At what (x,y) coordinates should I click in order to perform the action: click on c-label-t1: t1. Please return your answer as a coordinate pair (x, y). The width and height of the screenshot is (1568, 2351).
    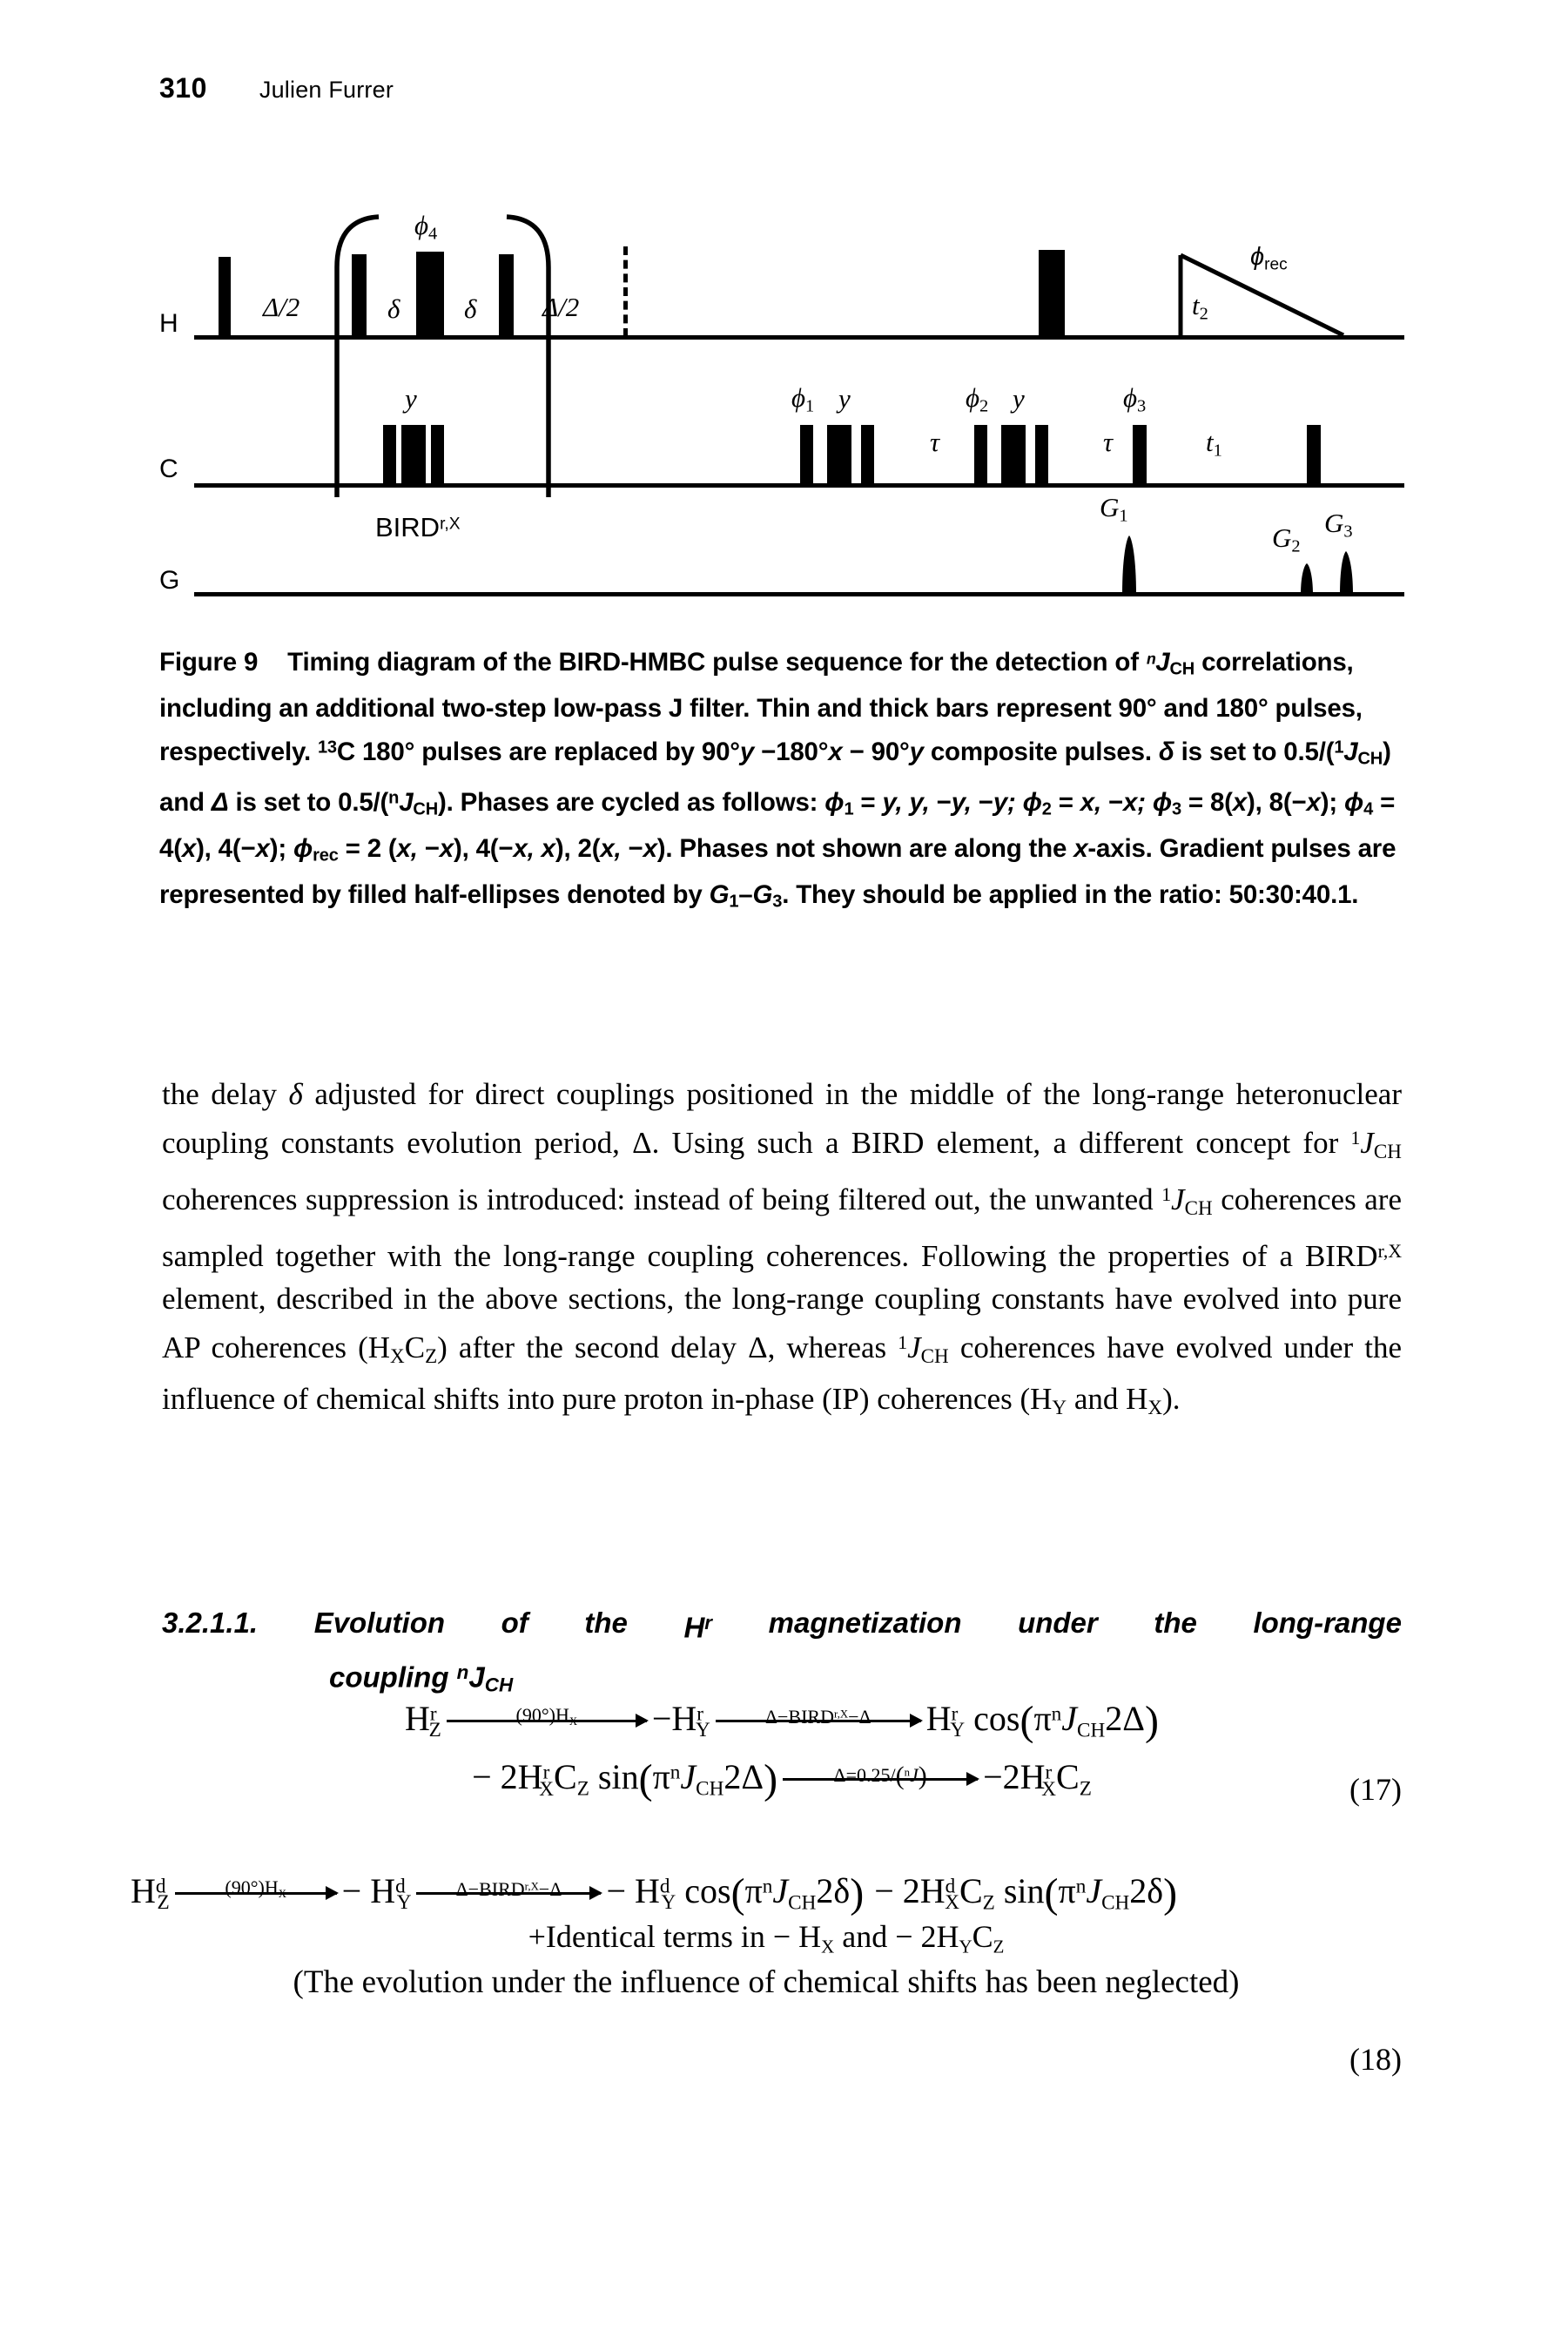
    Looking at the image, I should click on (1214, 444).